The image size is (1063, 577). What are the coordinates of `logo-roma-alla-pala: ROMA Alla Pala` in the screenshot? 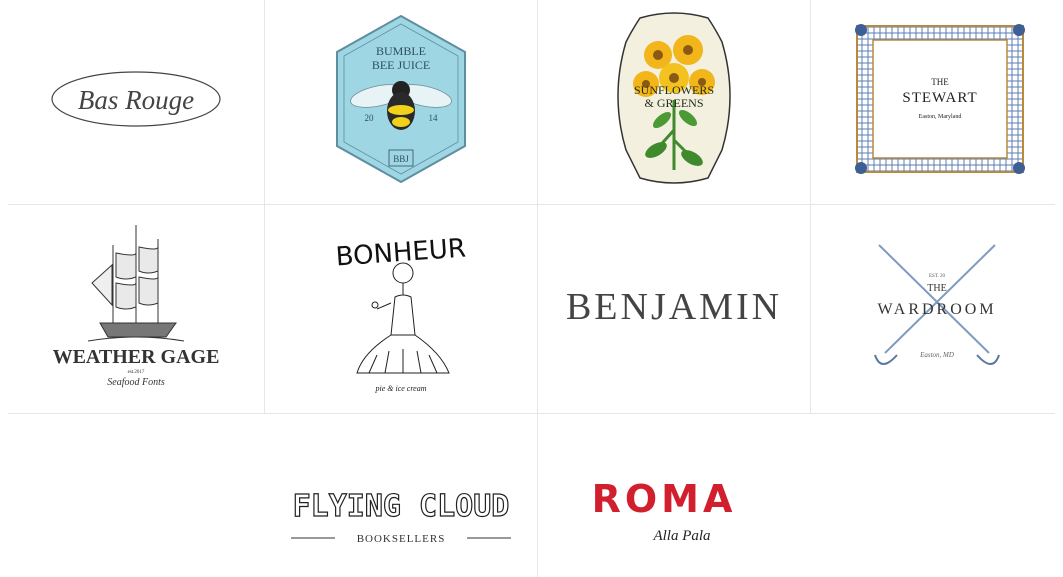 It's located at (674, 495).